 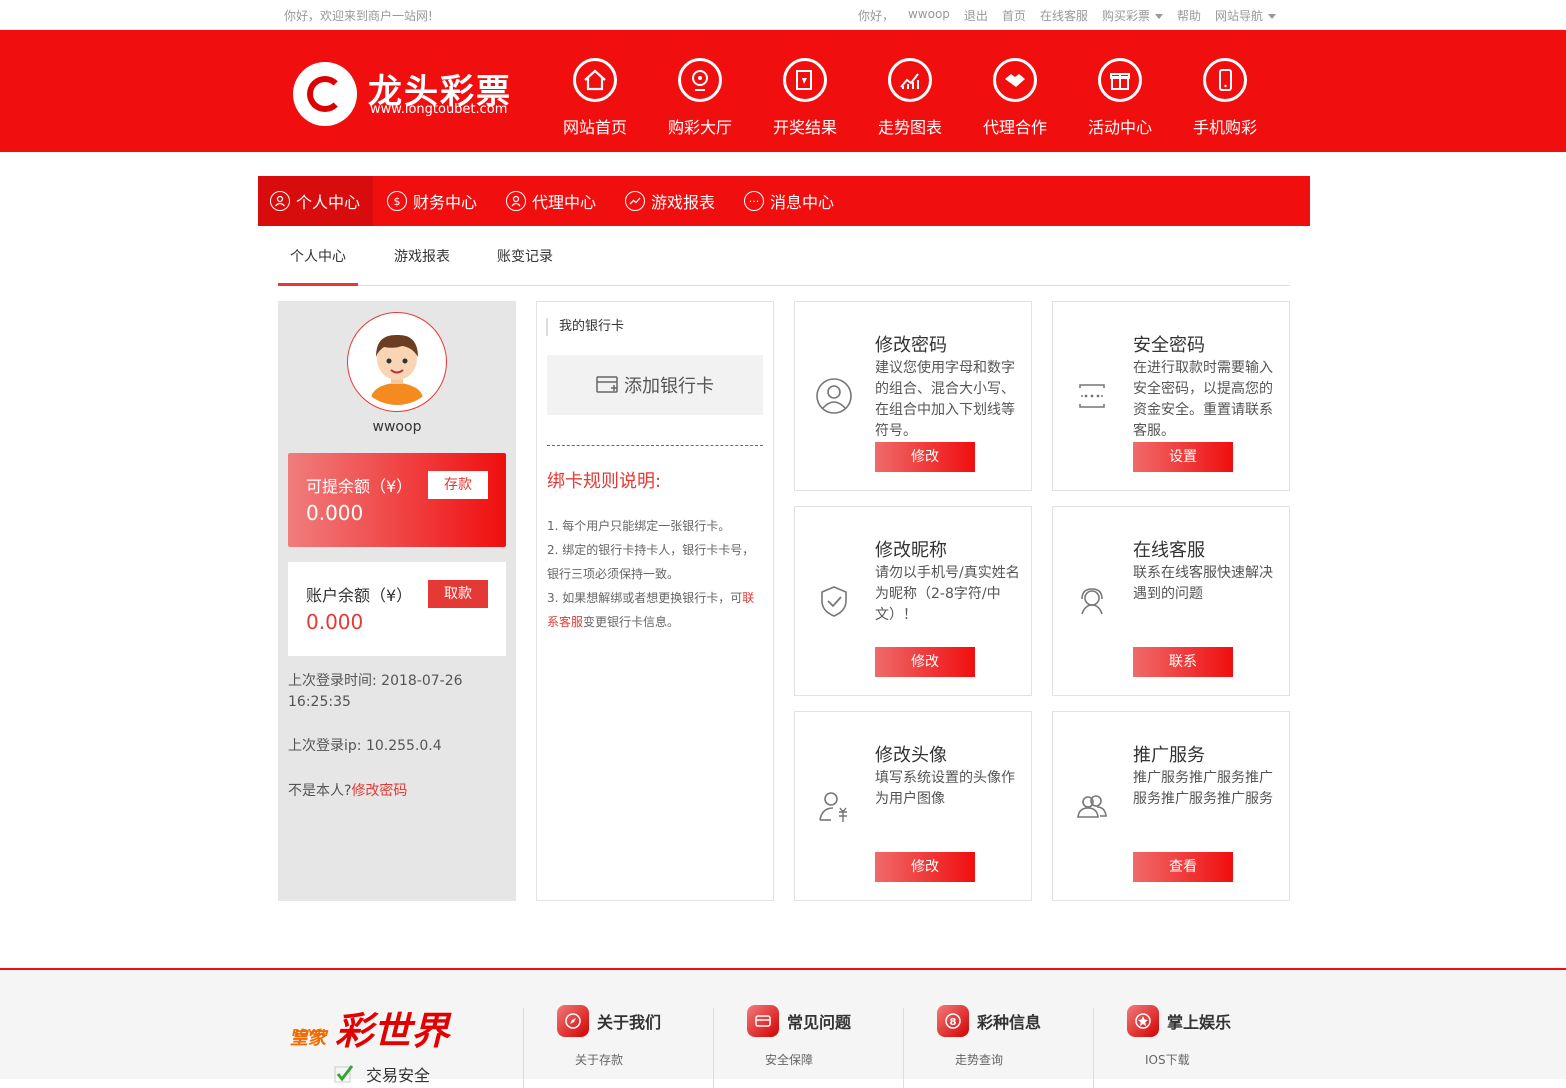 I want to click on card-title: 安全密码, so click(x=1169, y=345).